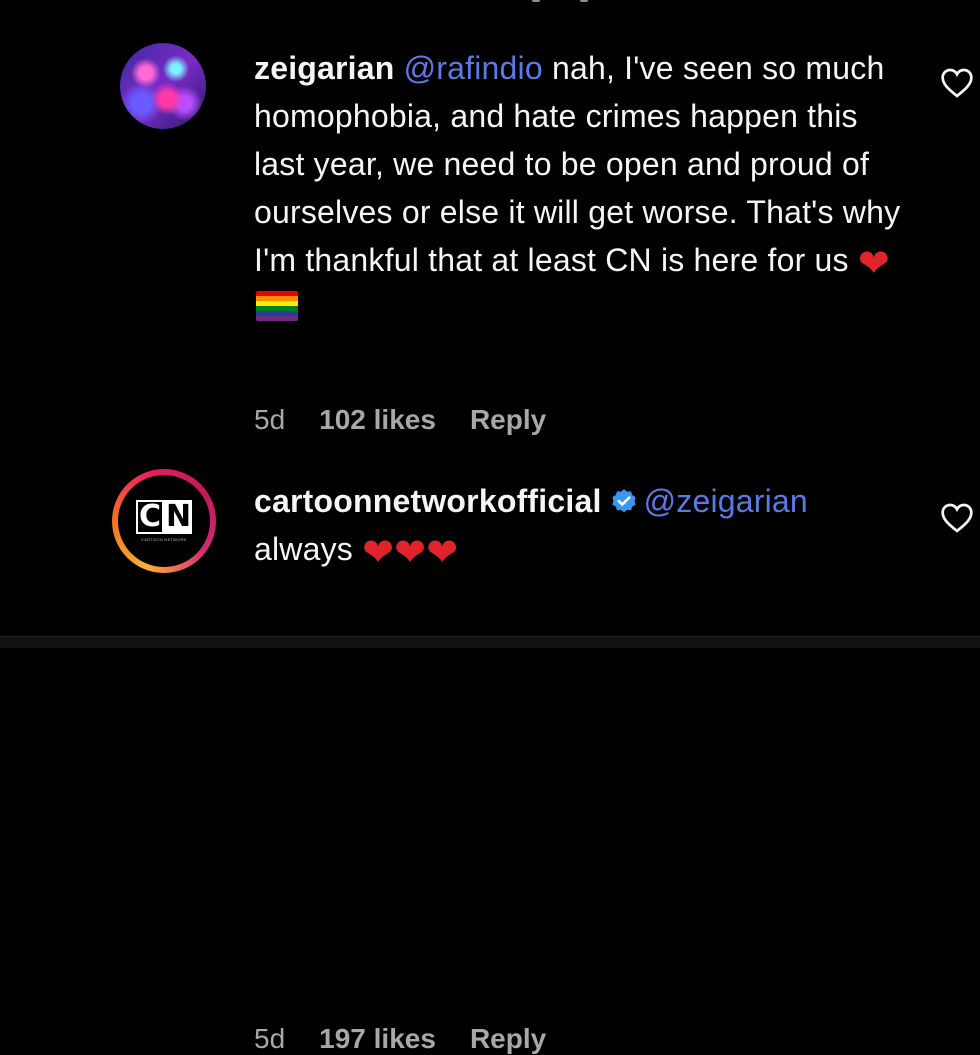  I want to click on avatar, so click(163, 86).